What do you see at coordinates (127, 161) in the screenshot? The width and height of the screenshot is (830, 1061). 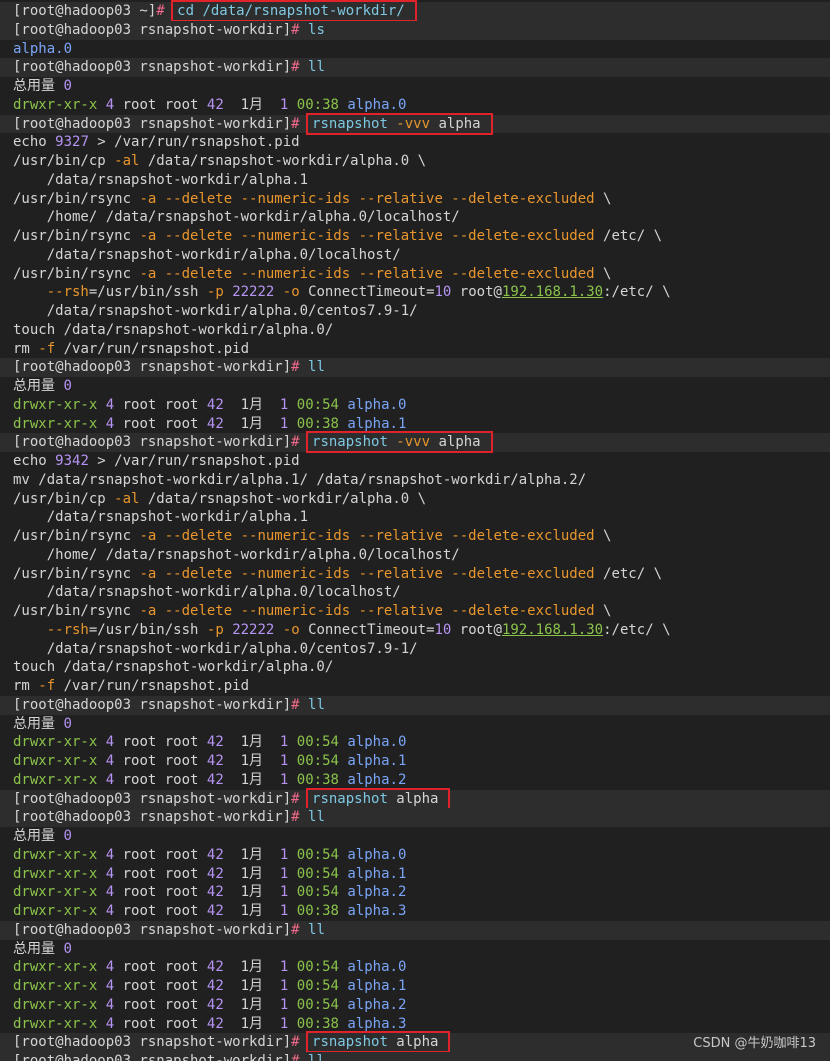 I see `terminal-text: -al` at bounding box center [127, 161].